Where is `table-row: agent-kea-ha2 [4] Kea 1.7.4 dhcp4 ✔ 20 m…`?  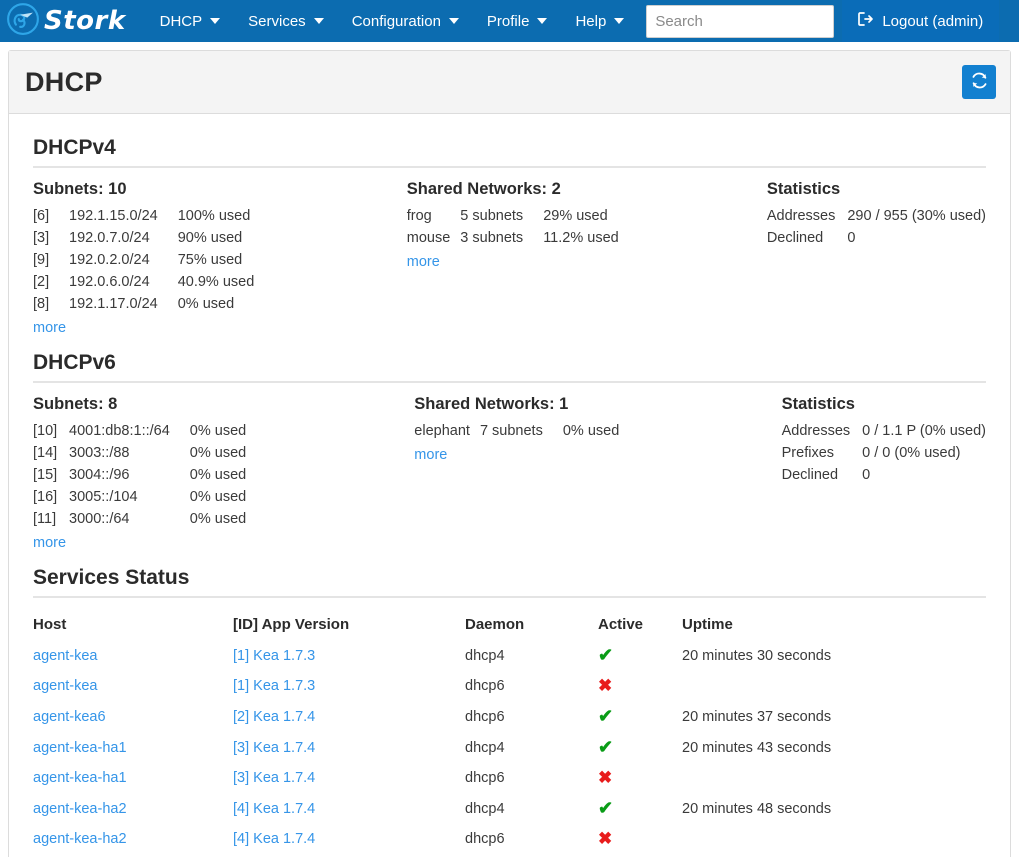
table-row: agent-kea-ha2 [4] Kea 1.7.4 dhcp4 ✔ 20 m… is located at coordinates (509, 808).